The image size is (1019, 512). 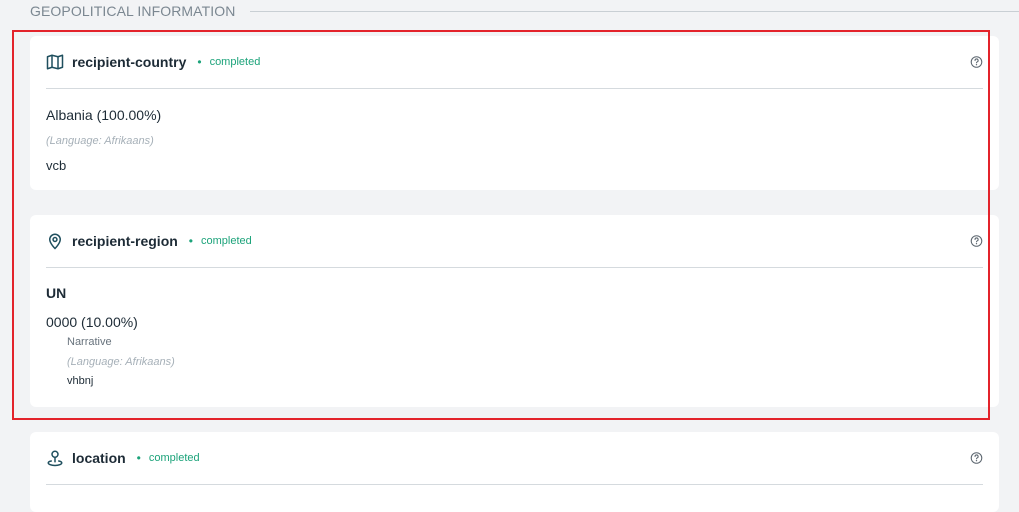 What do you see at coordinates (89, 342) in the screenshot?
I see `narrative-label: Narrative` at bounding box center [89, 342].